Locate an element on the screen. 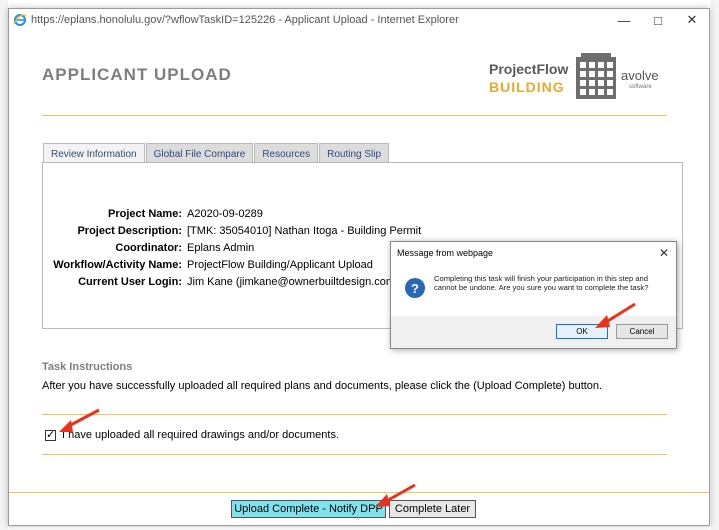 Image resolution: width=719 pixels, height=530 pixels. avolve-brand: avolve is located at coordinates (640, 75).